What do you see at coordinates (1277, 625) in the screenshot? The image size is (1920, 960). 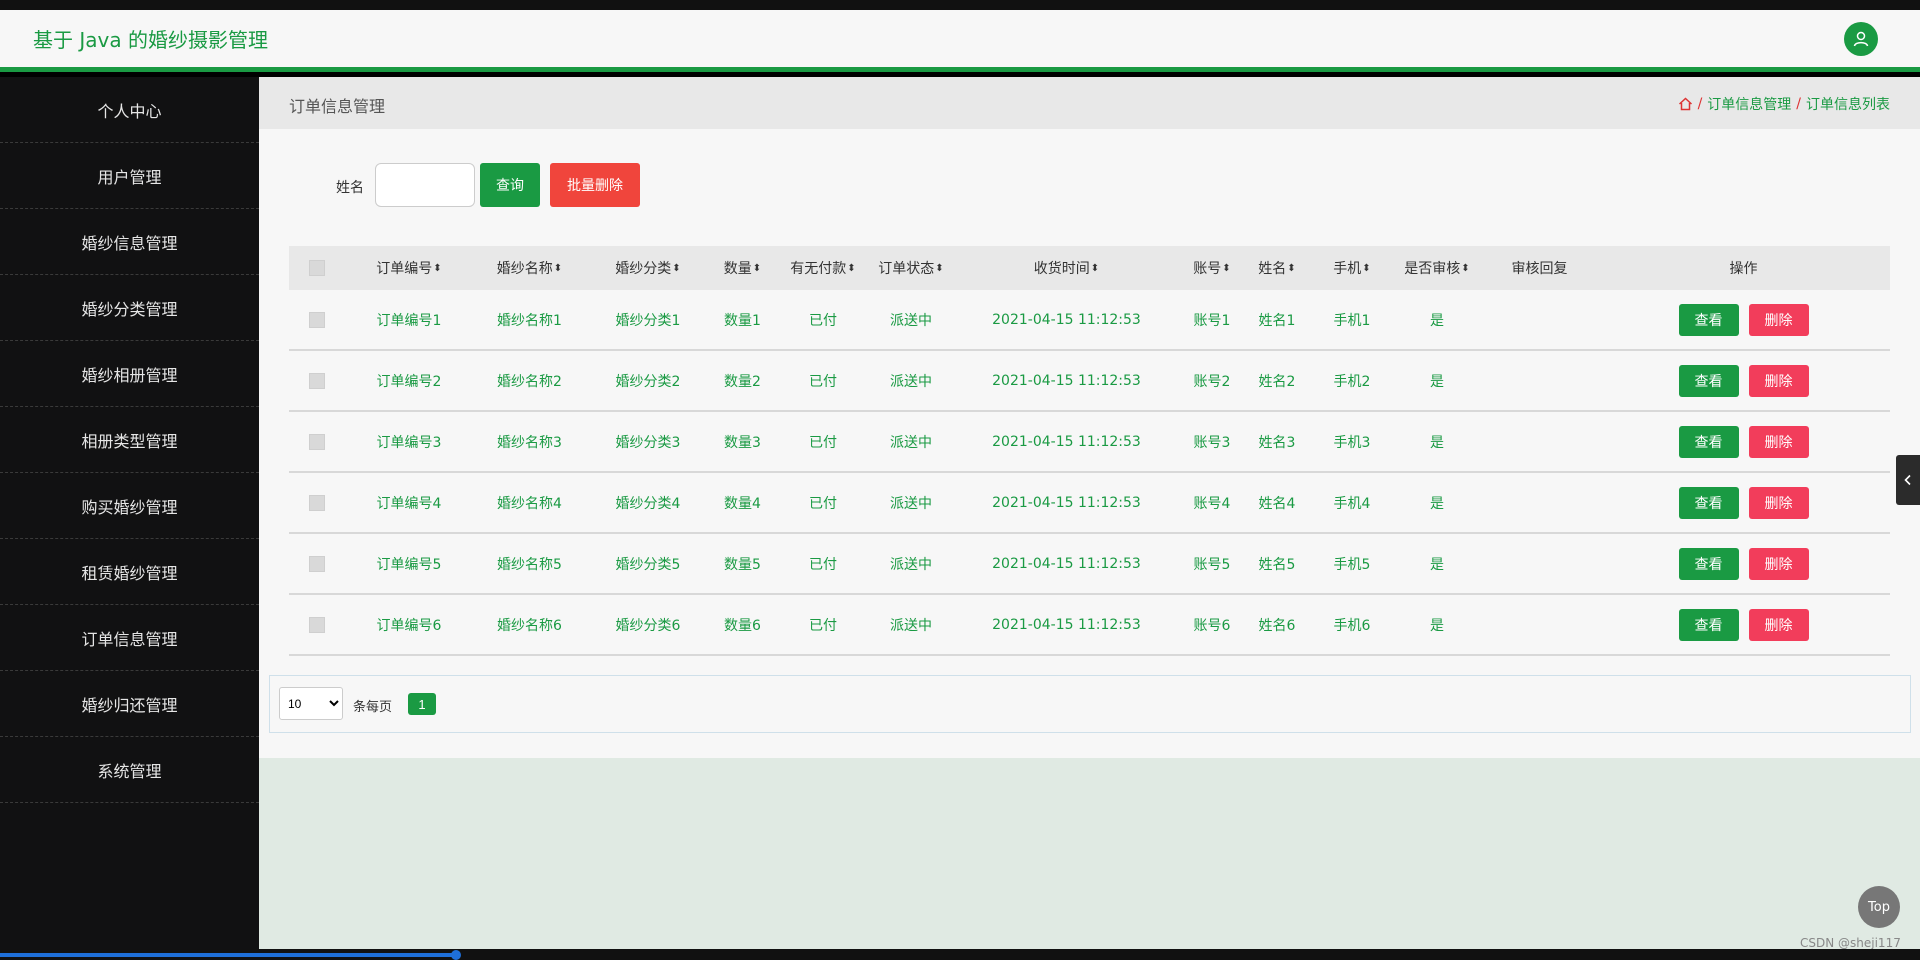 I see `cell-name: 姓名6` at bounding box center [1277, 625].